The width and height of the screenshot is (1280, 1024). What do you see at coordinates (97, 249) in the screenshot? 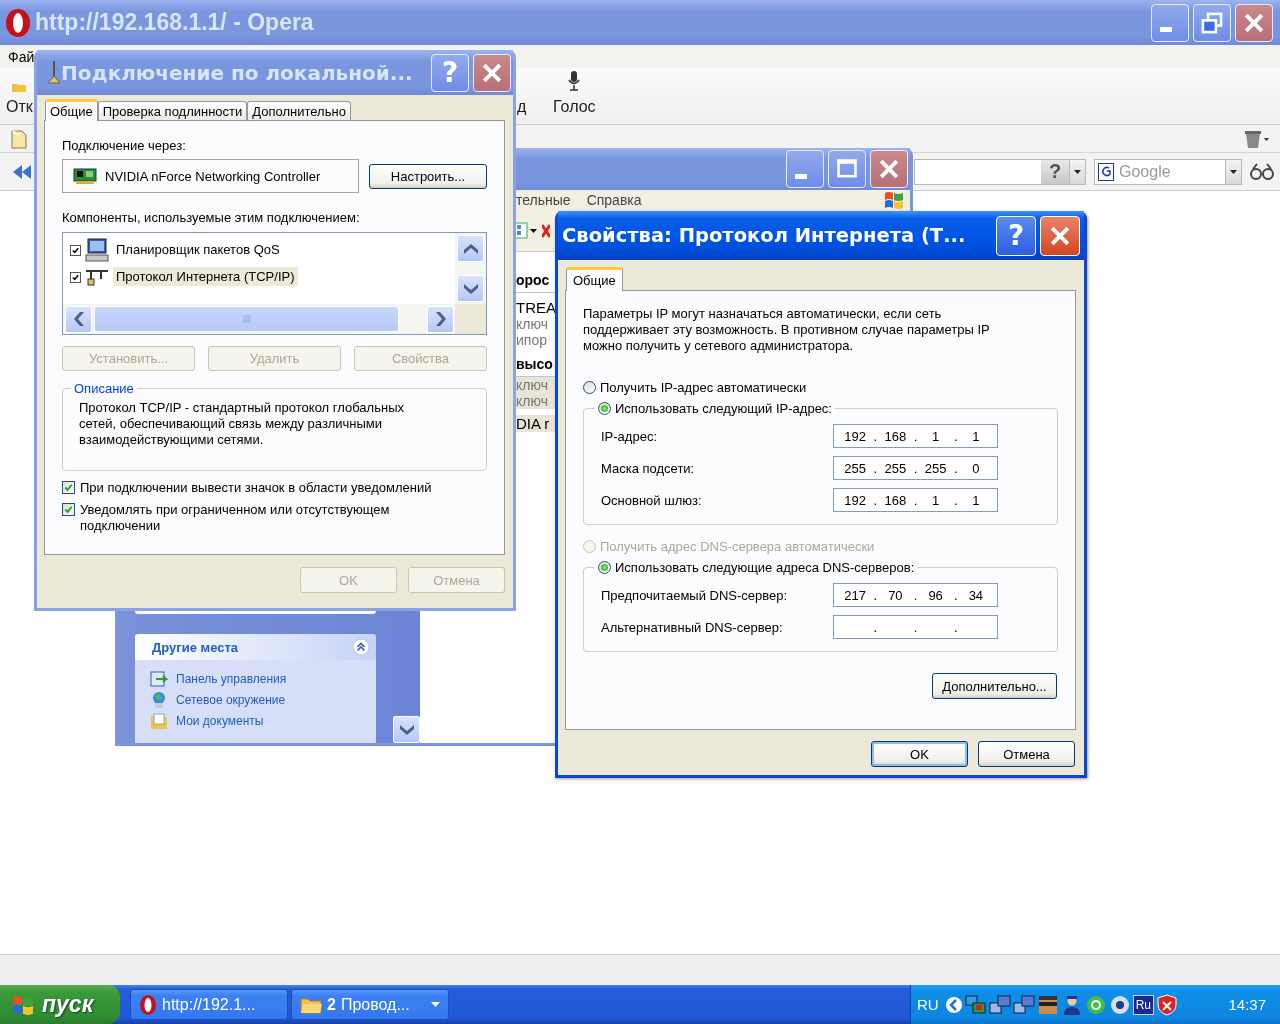
I see `computer-icon` at bounding box center [97, 249].